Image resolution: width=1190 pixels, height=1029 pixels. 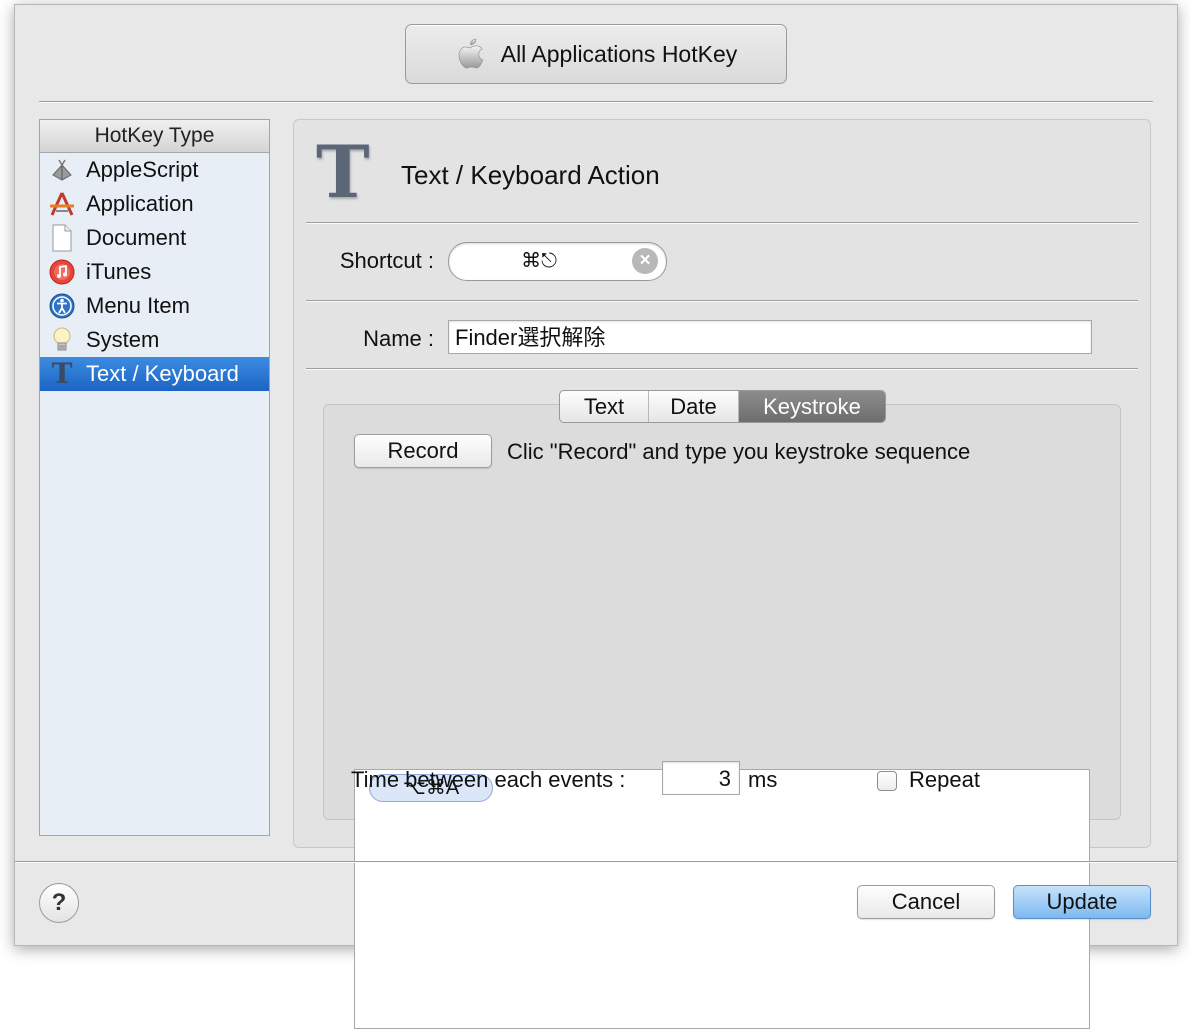 I want to click on sidebar-item-application: Application, so click(x=154, y=204).